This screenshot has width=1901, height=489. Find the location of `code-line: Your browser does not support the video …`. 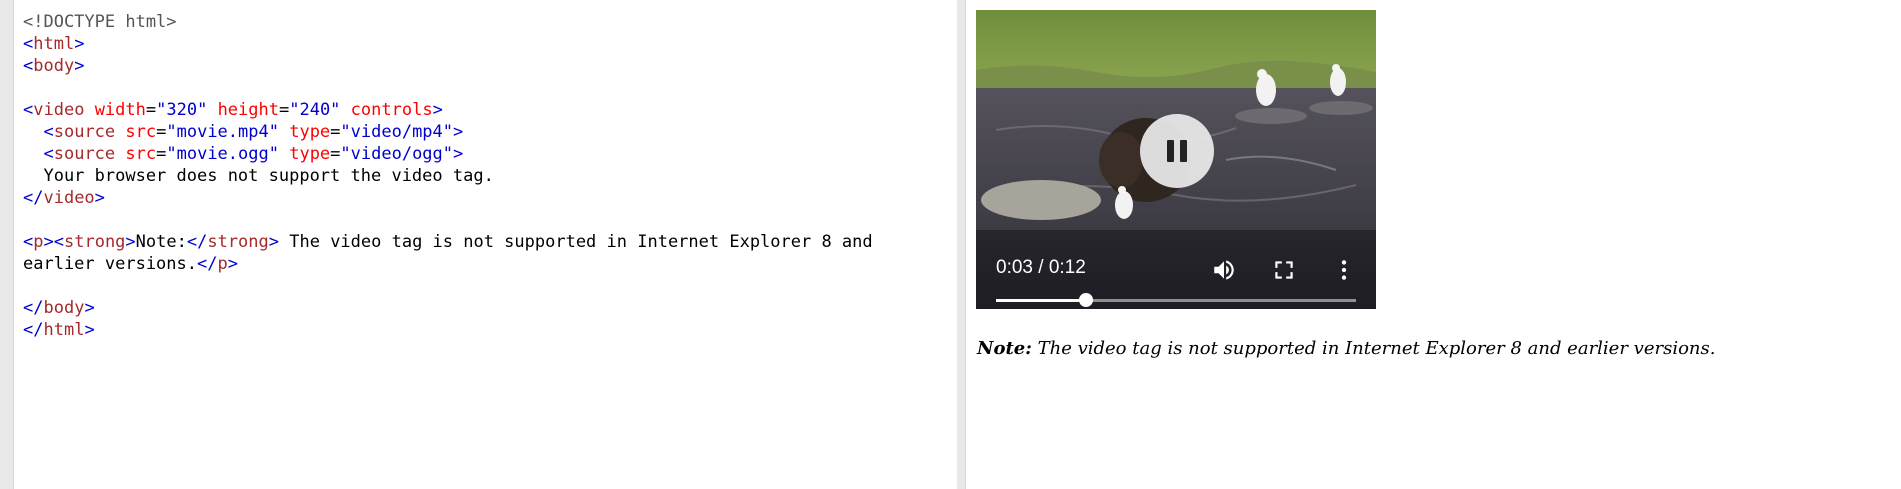

code-line: Your browser does not support the video … is located at coordinates (258, 176).